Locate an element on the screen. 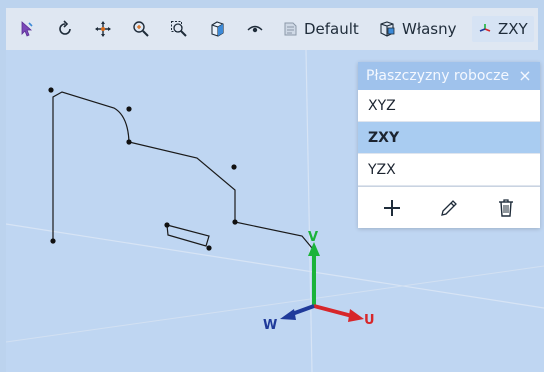 This screenshot has height=372, width=544. view-cube-button is located at coordinates (217, 29).